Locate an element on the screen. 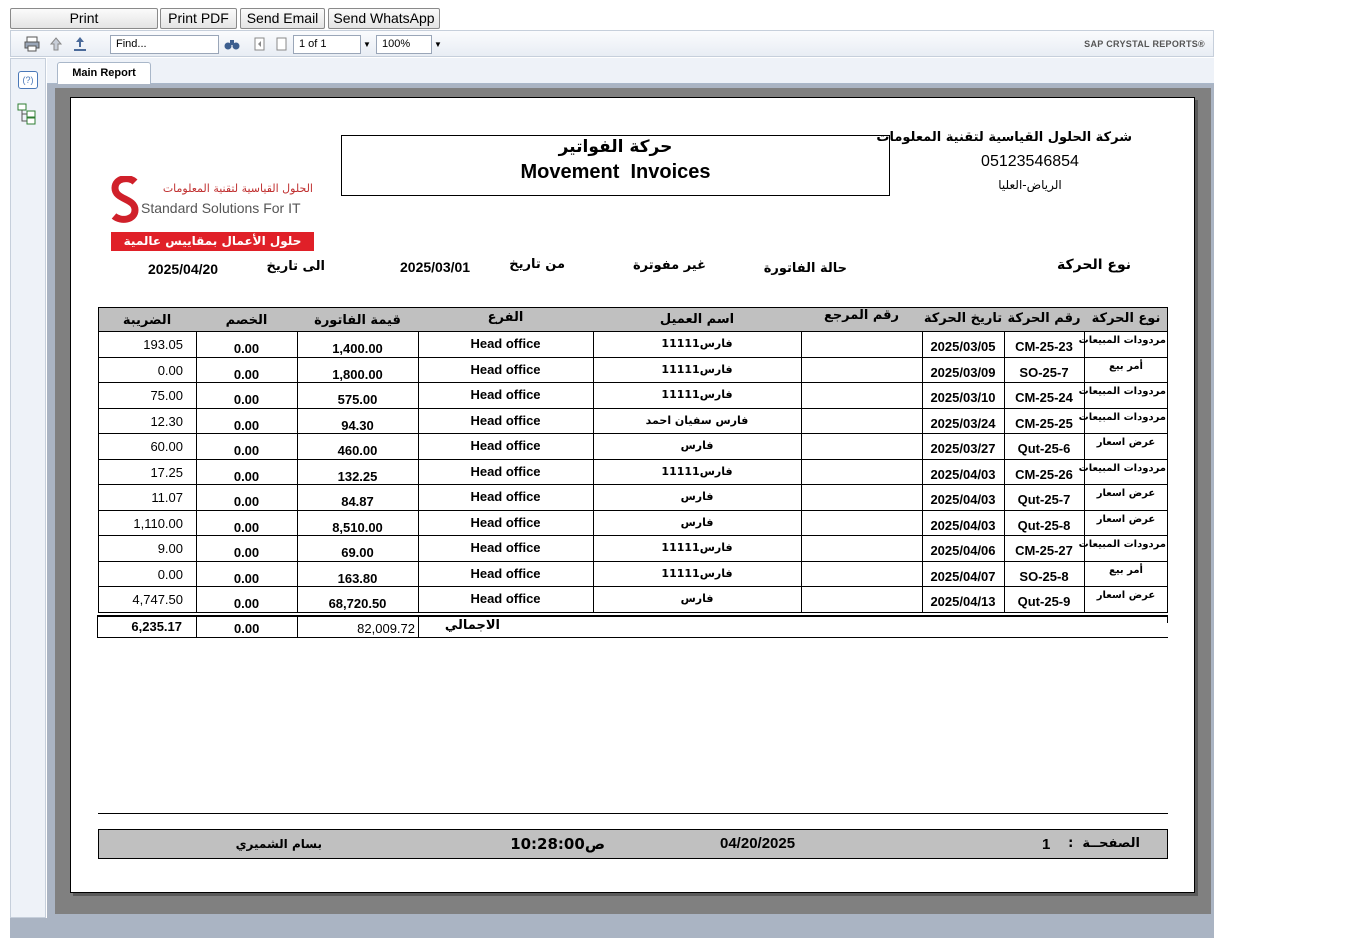  print-button: Print is located at coordinates (84, 18).